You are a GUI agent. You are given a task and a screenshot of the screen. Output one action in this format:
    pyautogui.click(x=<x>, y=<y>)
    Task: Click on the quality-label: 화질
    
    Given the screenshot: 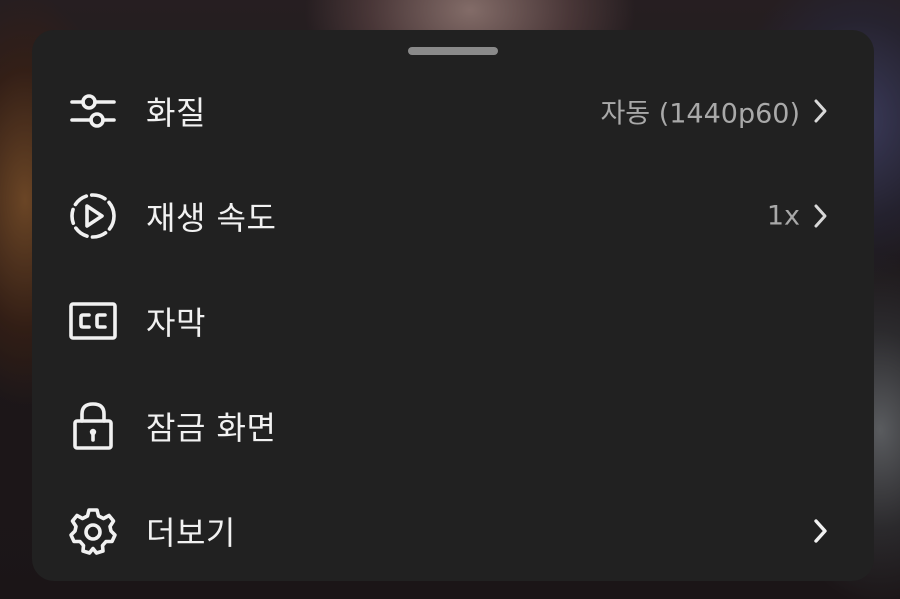 What is the action you would take?
    pyautogui.click(x=176, y=112)
    